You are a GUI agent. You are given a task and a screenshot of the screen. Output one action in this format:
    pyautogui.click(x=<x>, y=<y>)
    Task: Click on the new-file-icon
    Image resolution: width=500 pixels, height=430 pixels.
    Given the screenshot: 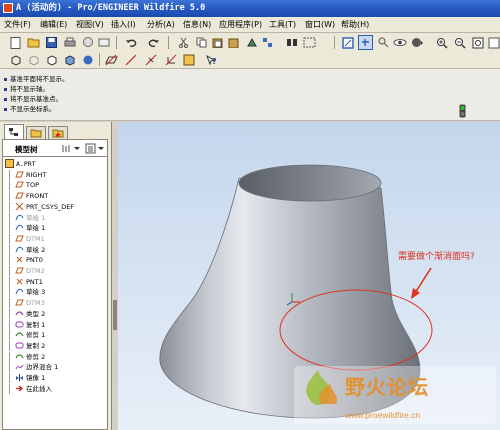 What is the action you would take?
    pyautogui.click(x=15, y=42)
    